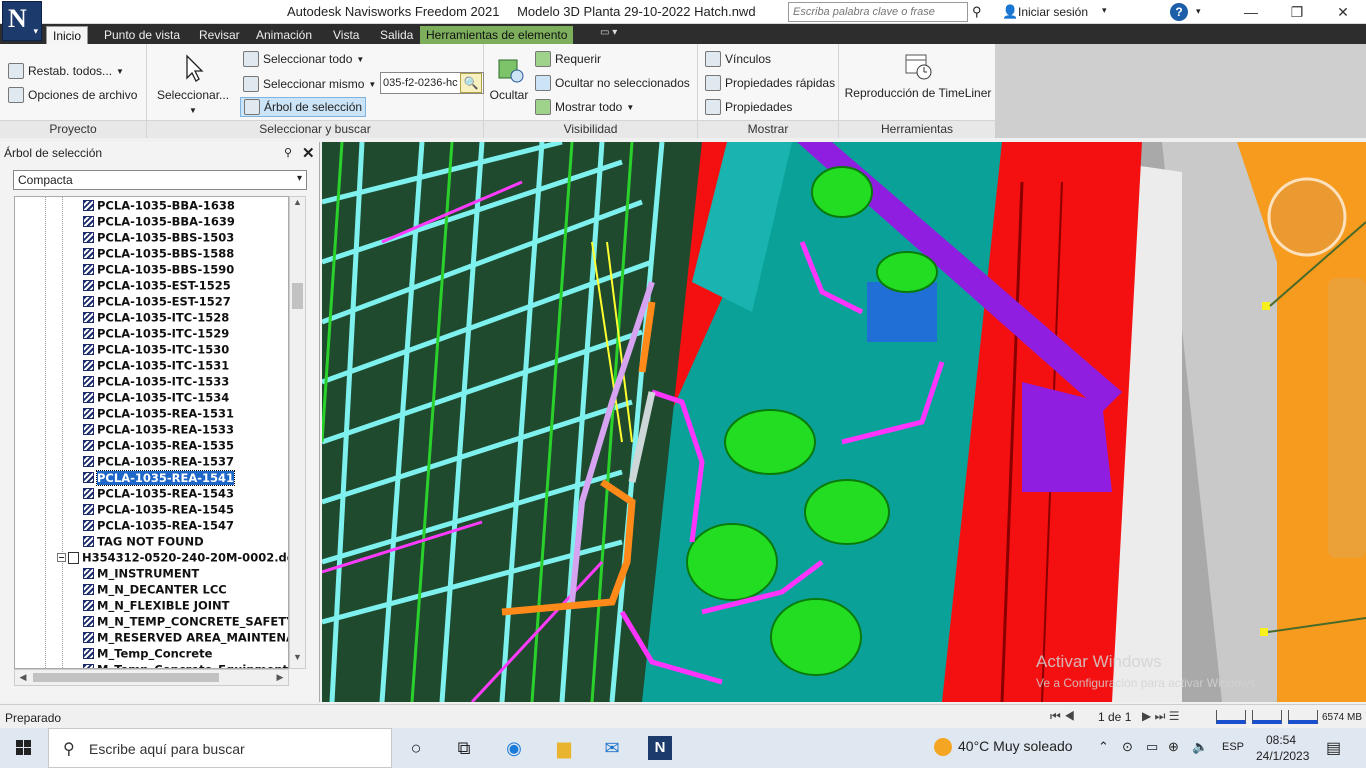 The image size is (1366, 768). I want to click on weather-widget: 40°C Muy soleado, so click(1003, 747).